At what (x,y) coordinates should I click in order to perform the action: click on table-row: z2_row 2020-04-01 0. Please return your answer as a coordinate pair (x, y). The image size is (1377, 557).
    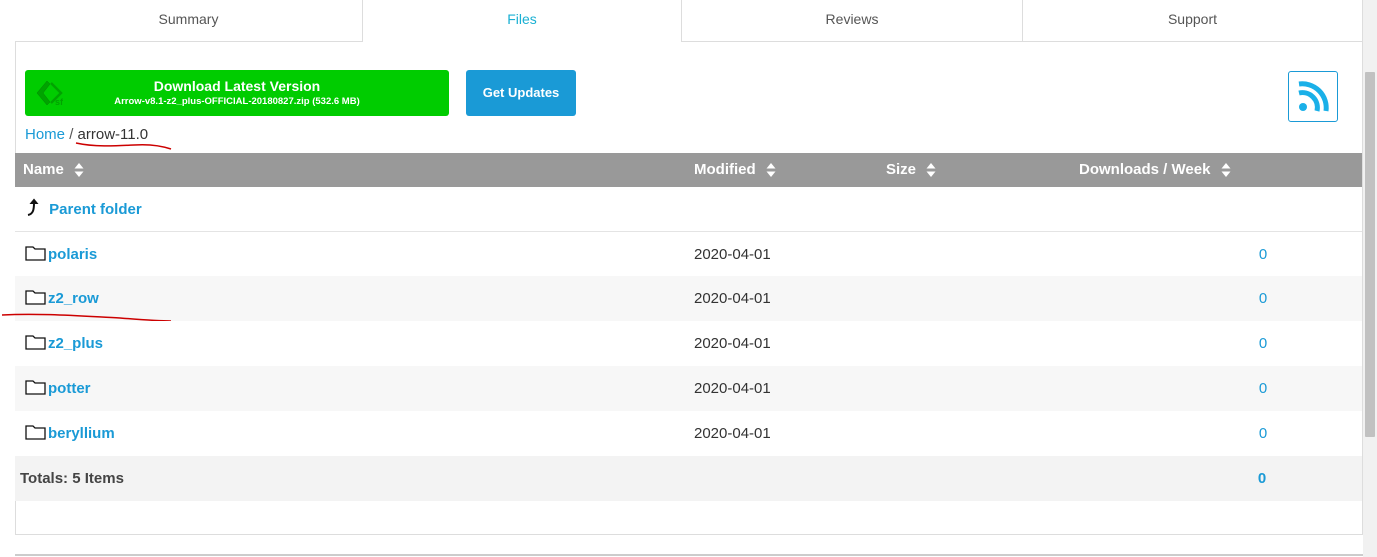
    Looking at the image, I should click on (688, 298).